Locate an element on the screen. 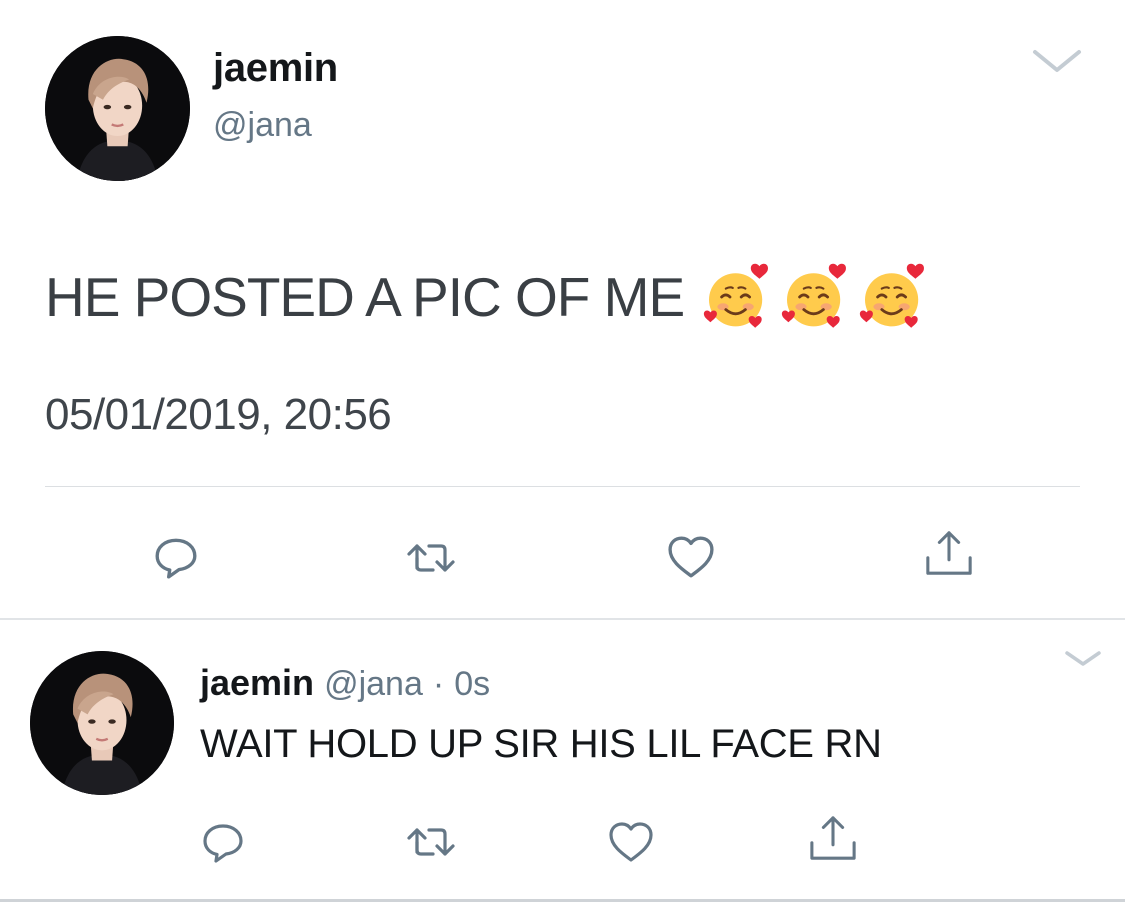  emoji-group is located at coordinates (815, 297).